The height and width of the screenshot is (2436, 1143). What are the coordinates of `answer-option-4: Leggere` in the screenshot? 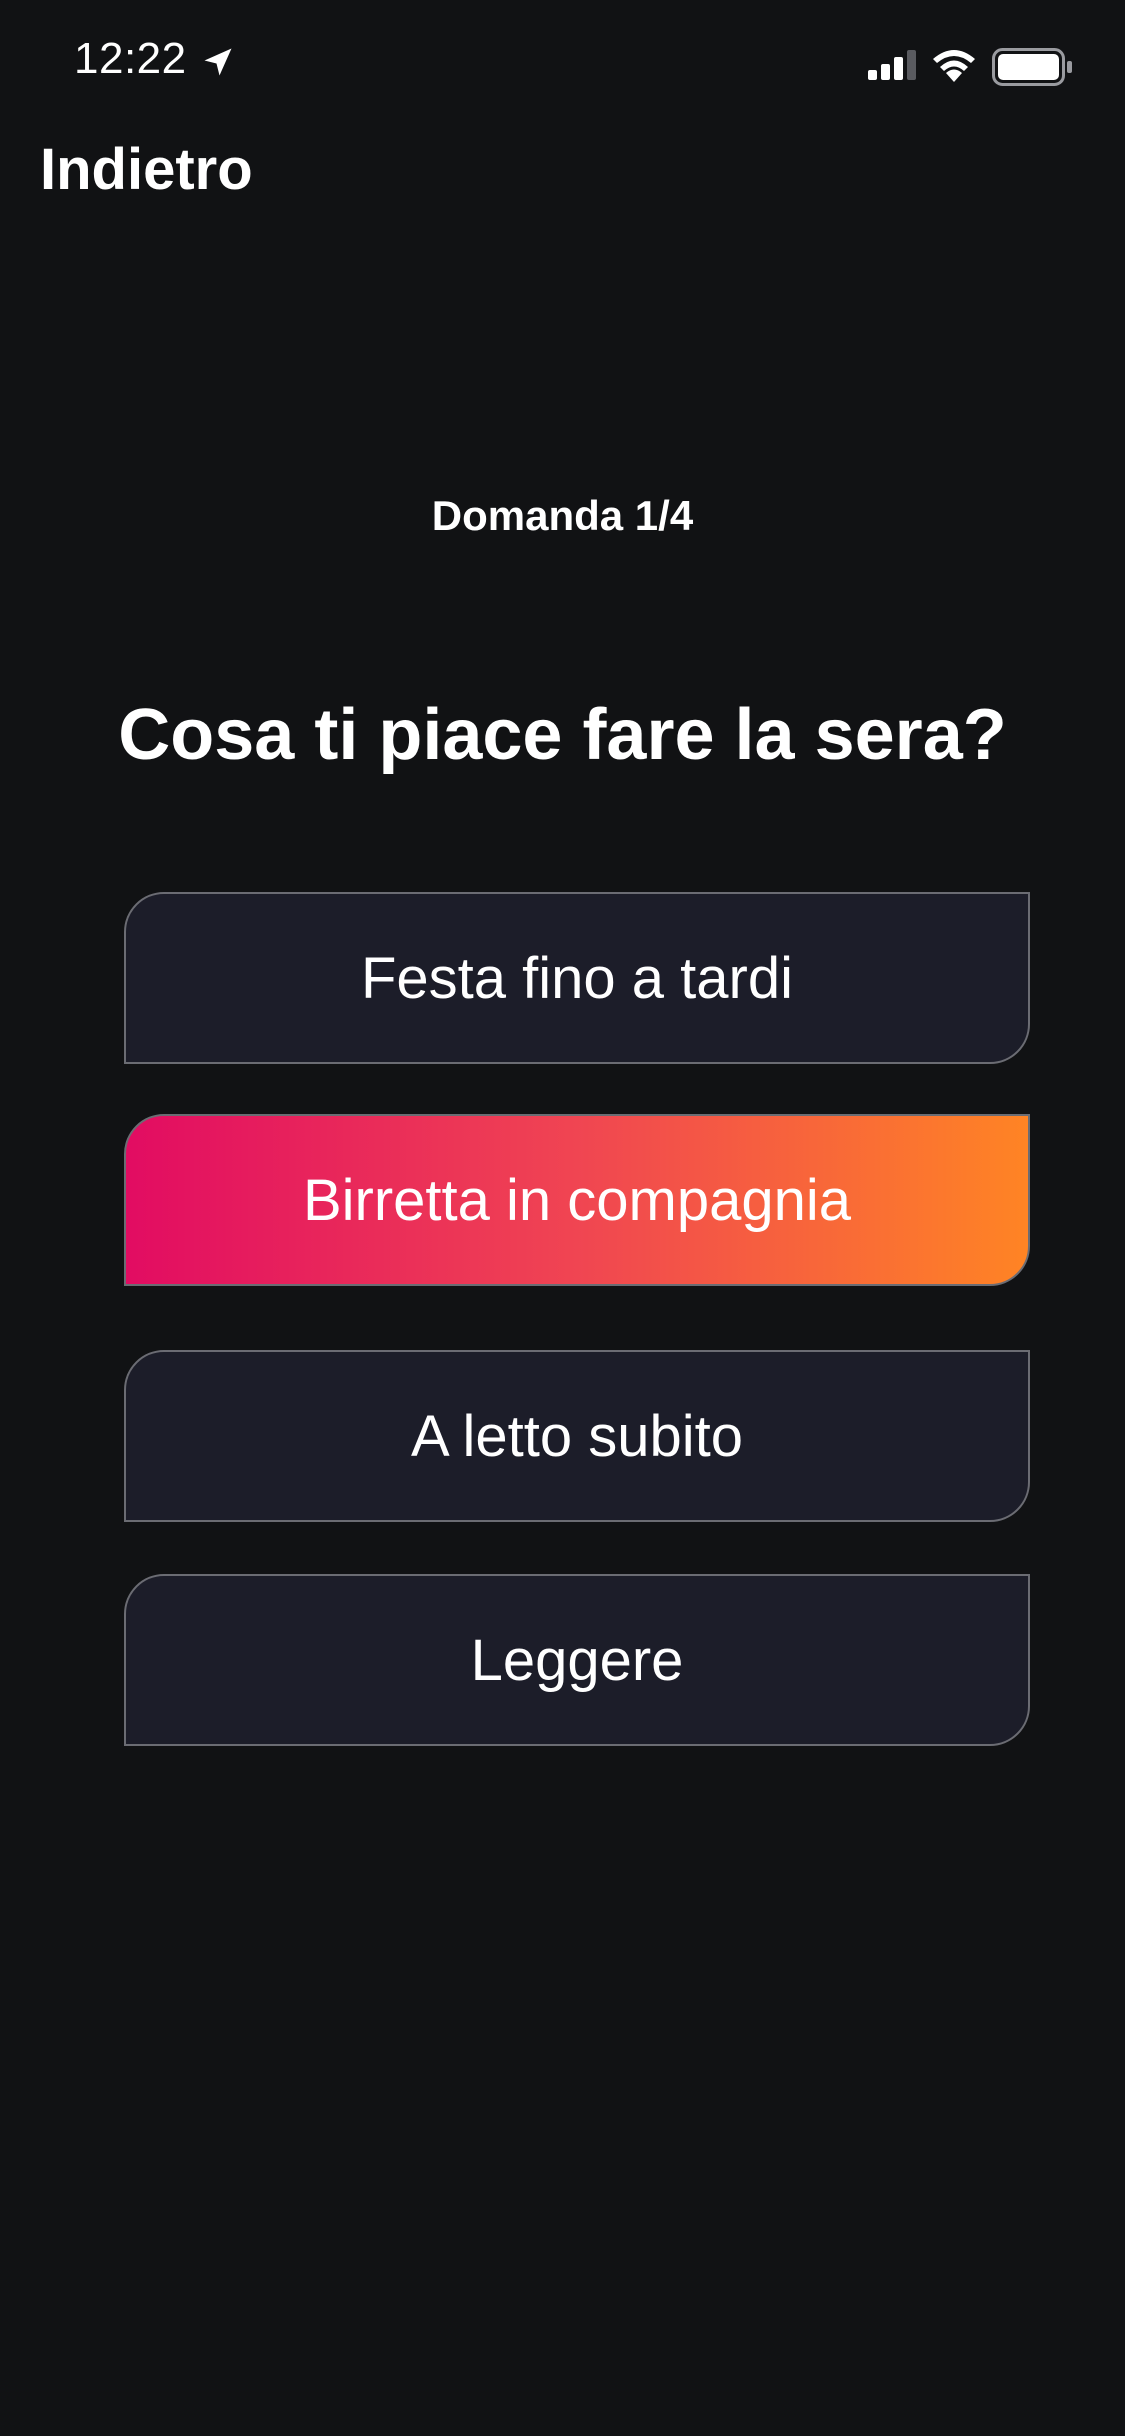 It's located at (577, 1660).